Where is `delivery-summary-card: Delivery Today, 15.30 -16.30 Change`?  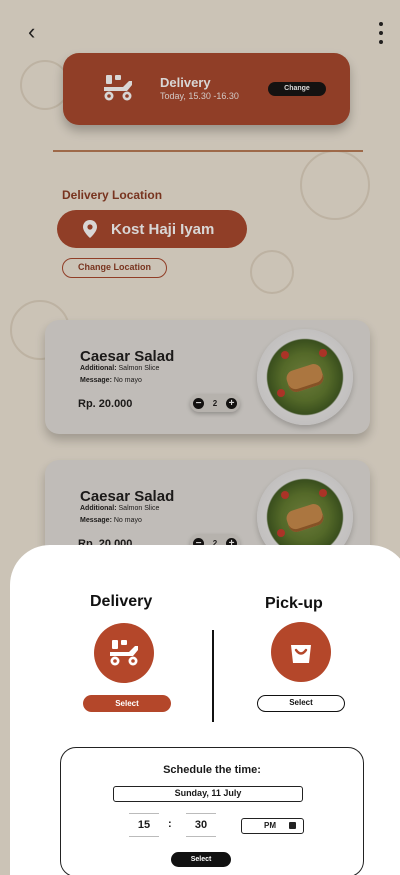 delivery-summary-card: Delivery Today, 15.30 -16.30 Change is located at coordinates (206, 89).